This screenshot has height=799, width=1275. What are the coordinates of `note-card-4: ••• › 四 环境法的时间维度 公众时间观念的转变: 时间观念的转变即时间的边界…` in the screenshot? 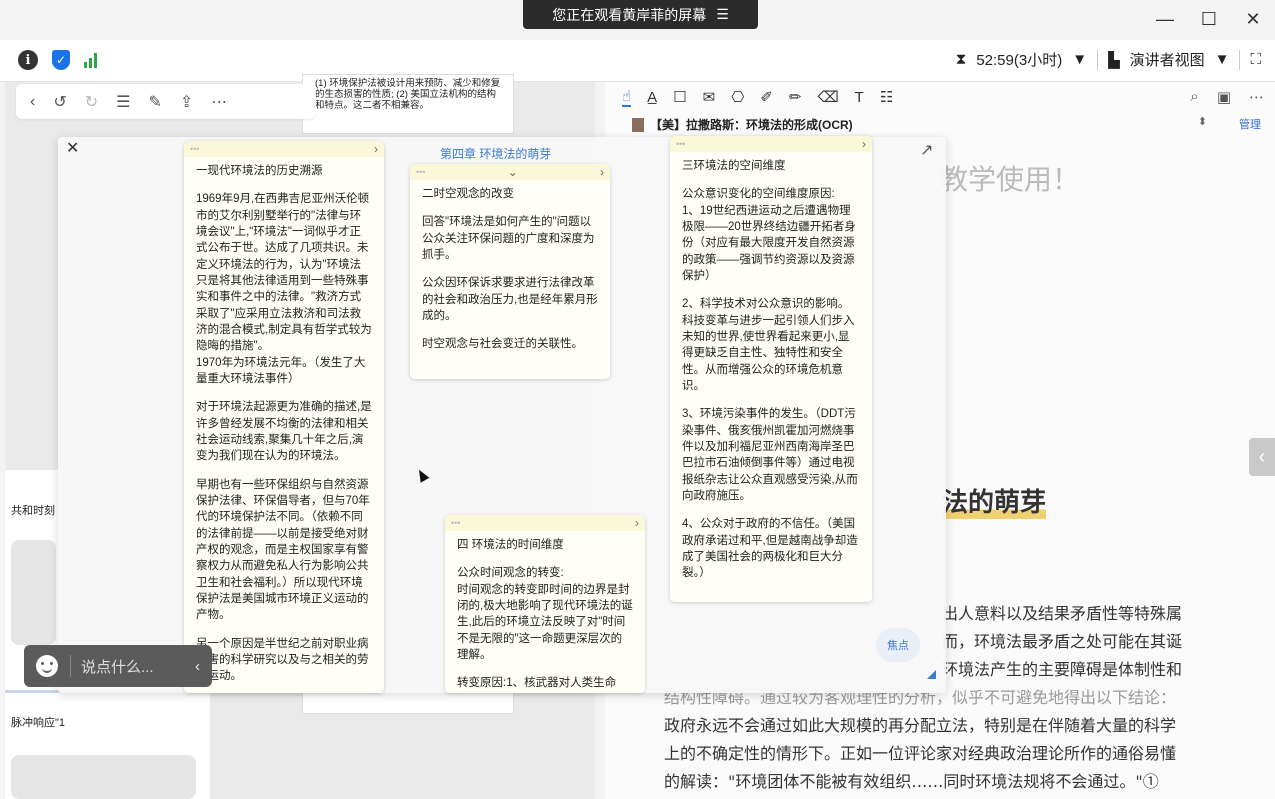 It's located at (545, 604).